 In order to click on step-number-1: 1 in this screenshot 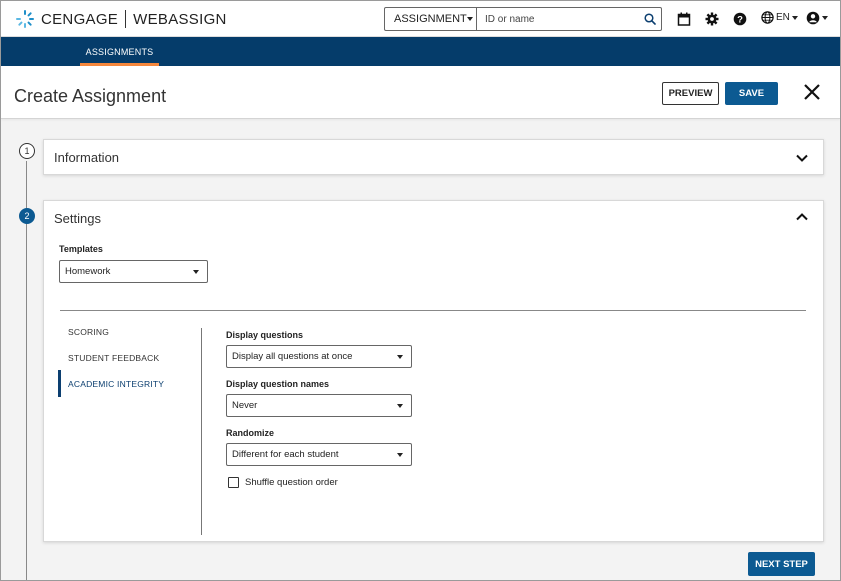, I will do `click(27, 151)`.